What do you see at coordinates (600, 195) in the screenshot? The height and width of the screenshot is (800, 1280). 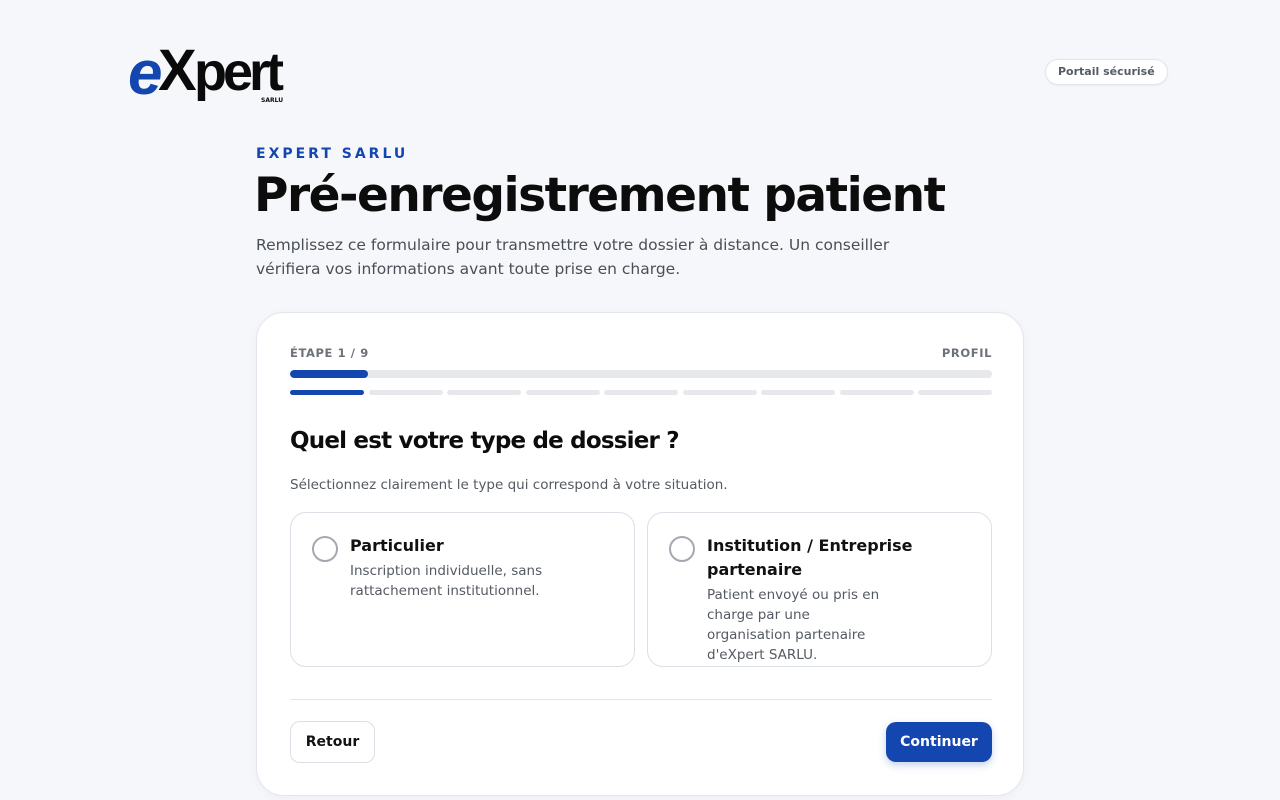 I see `page-title: Pré-enregistrement patient` at bounding box center [600, 195].